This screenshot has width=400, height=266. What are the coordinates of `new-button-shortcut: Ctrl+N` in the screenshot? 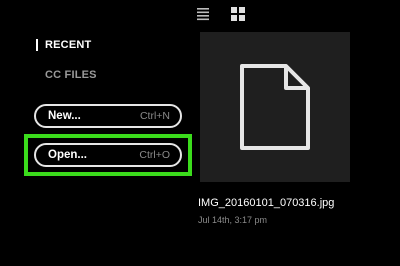 It's located at (154, 116).